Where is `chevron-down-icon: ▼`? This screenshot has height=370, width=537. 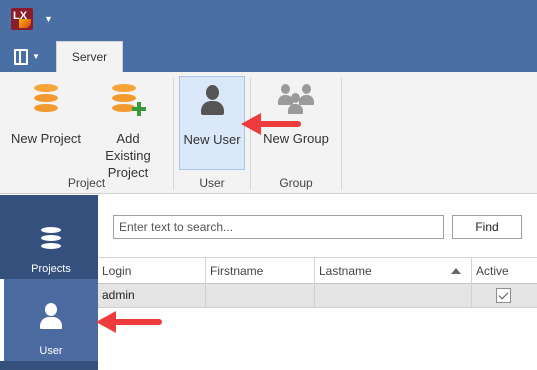
chevron-down-icon: ▼ is located at coordinates (36, 56).